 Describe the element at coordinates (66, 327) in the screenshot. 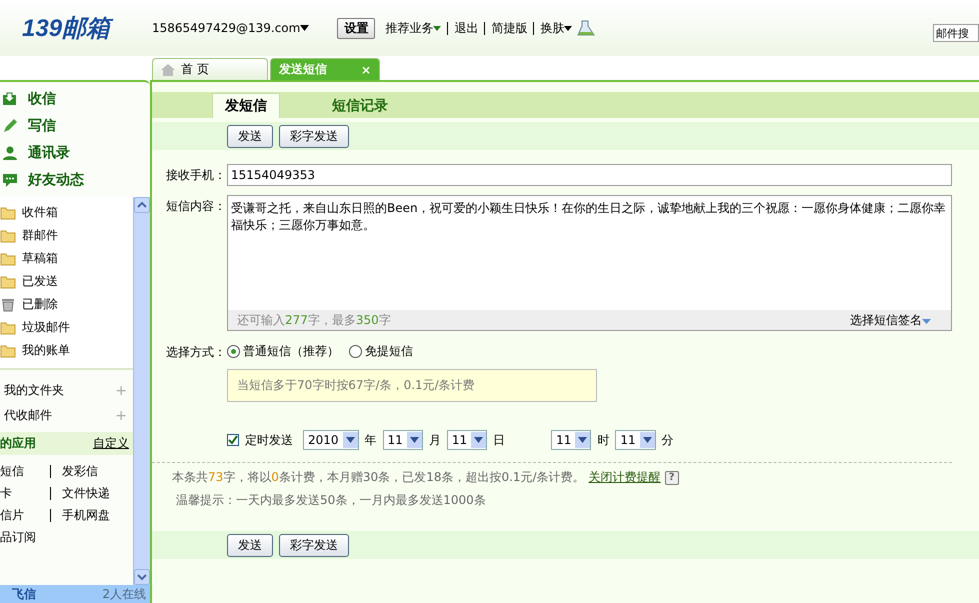

I see `folder-item: 垃圾邮件` at that location.